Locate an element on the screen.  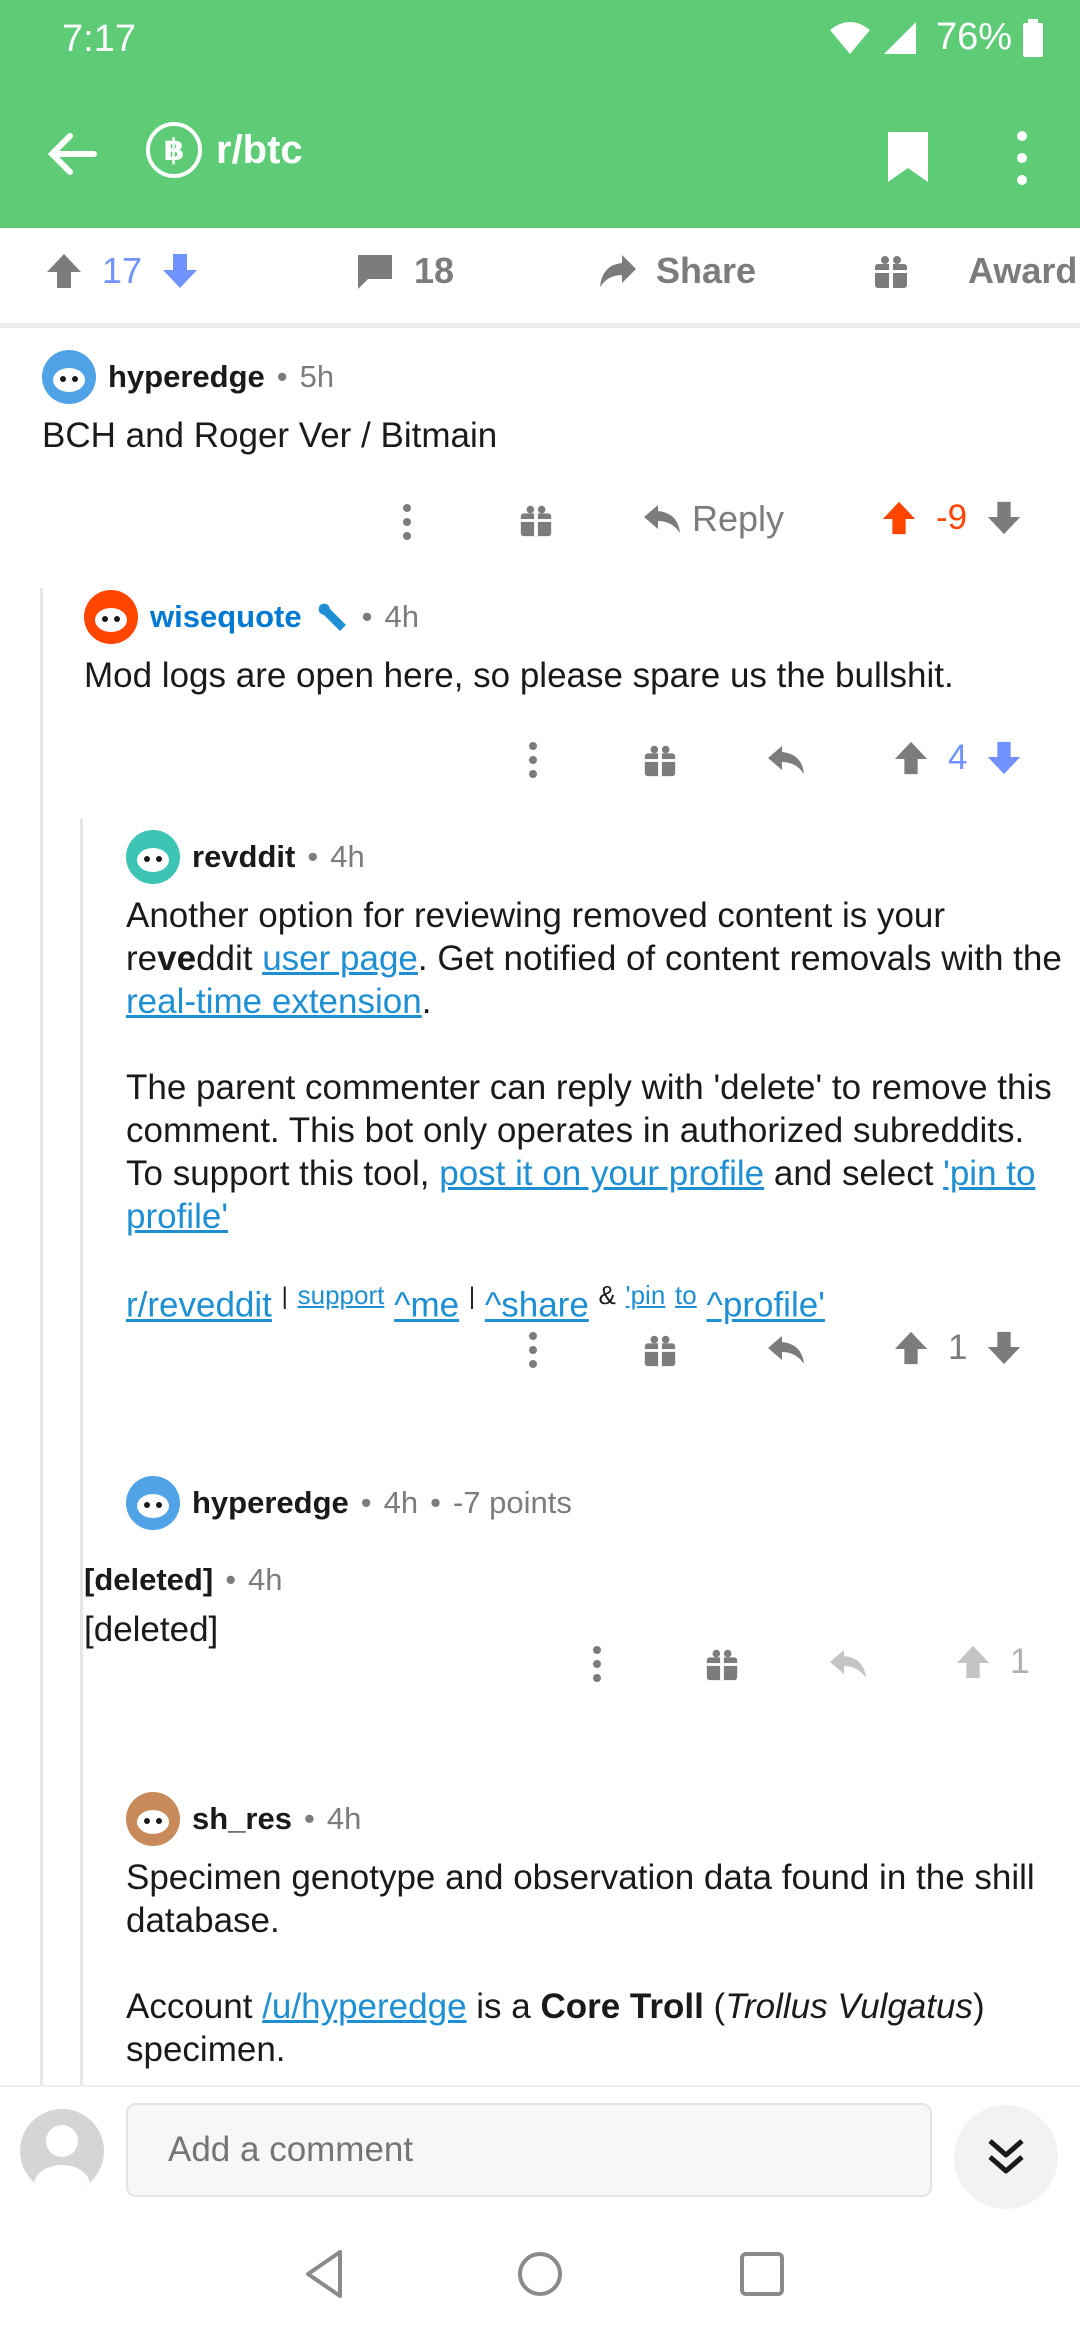
pin-link: 'pin is located at coordinates (646, 1295).